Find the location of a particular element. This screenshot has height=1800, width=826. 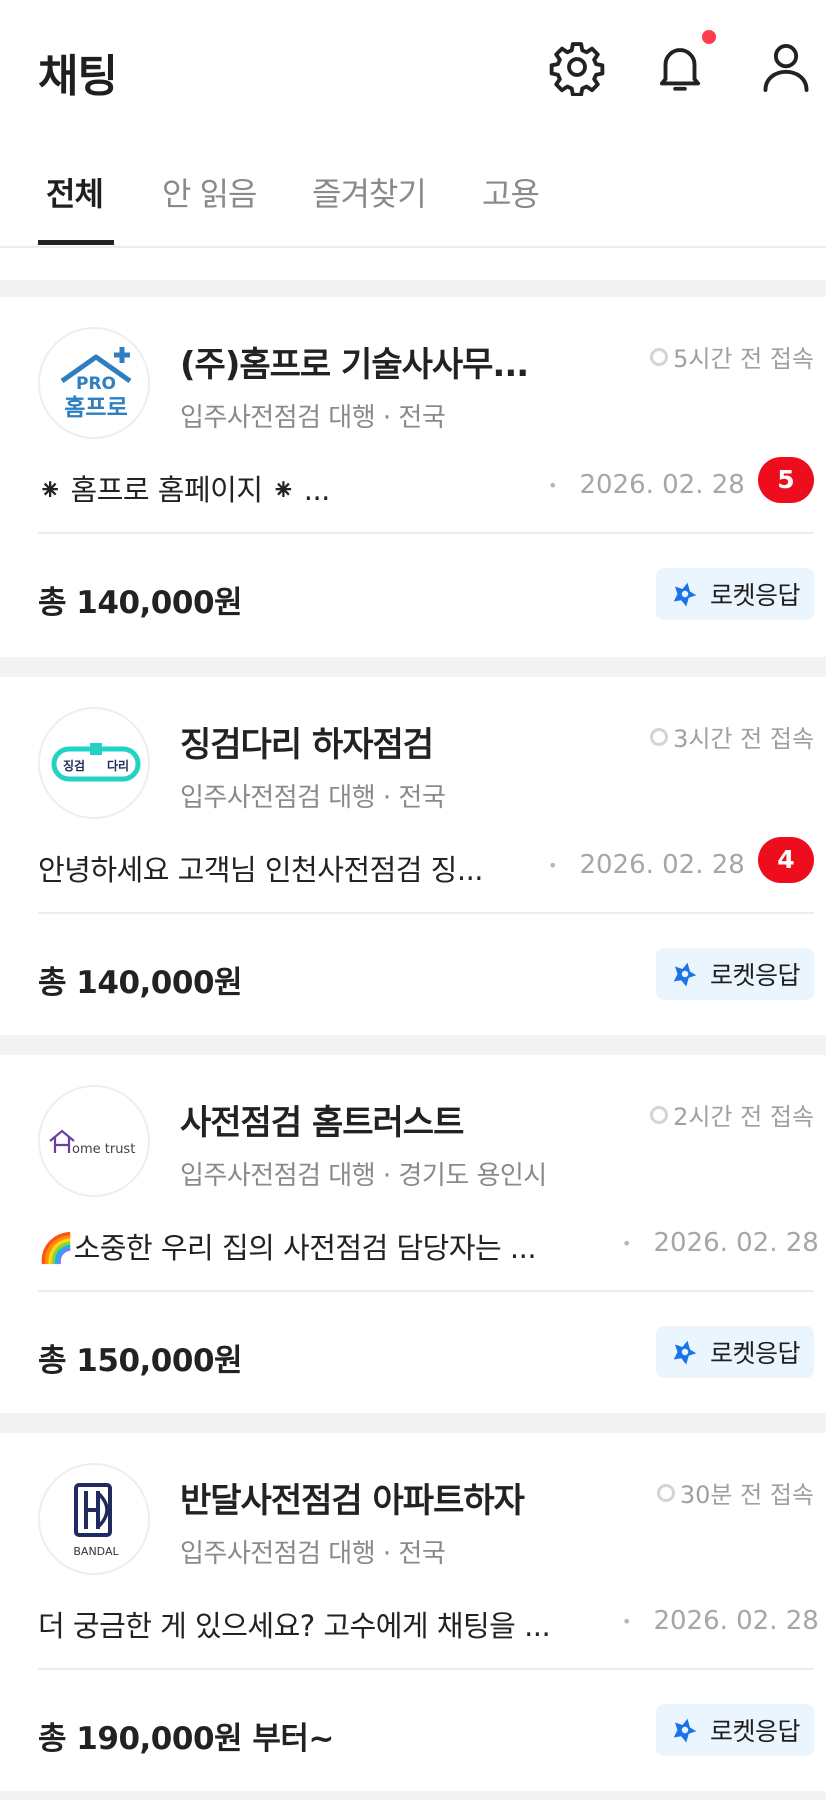

logo-text-bottom: 홈프로 is located at coordinates (95, 408).